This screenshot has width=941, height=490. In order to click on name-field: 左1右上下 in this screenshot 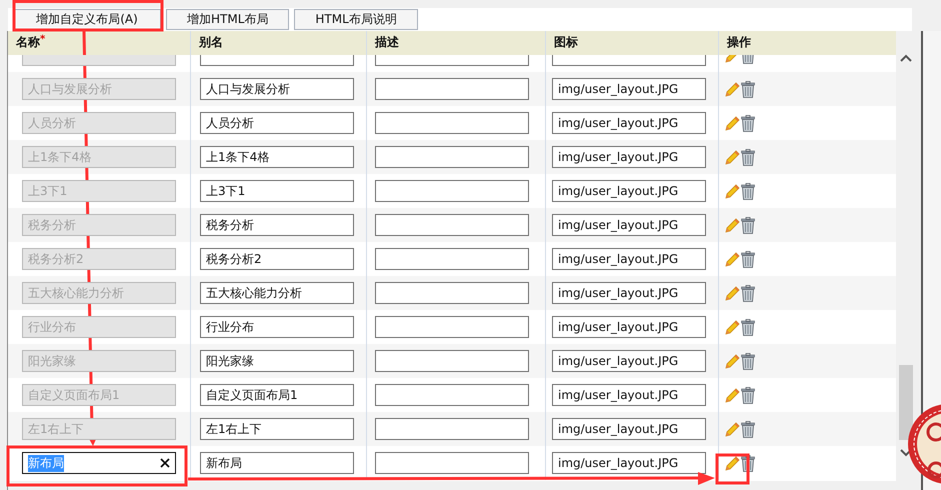, I will do `click(99, 429)`.